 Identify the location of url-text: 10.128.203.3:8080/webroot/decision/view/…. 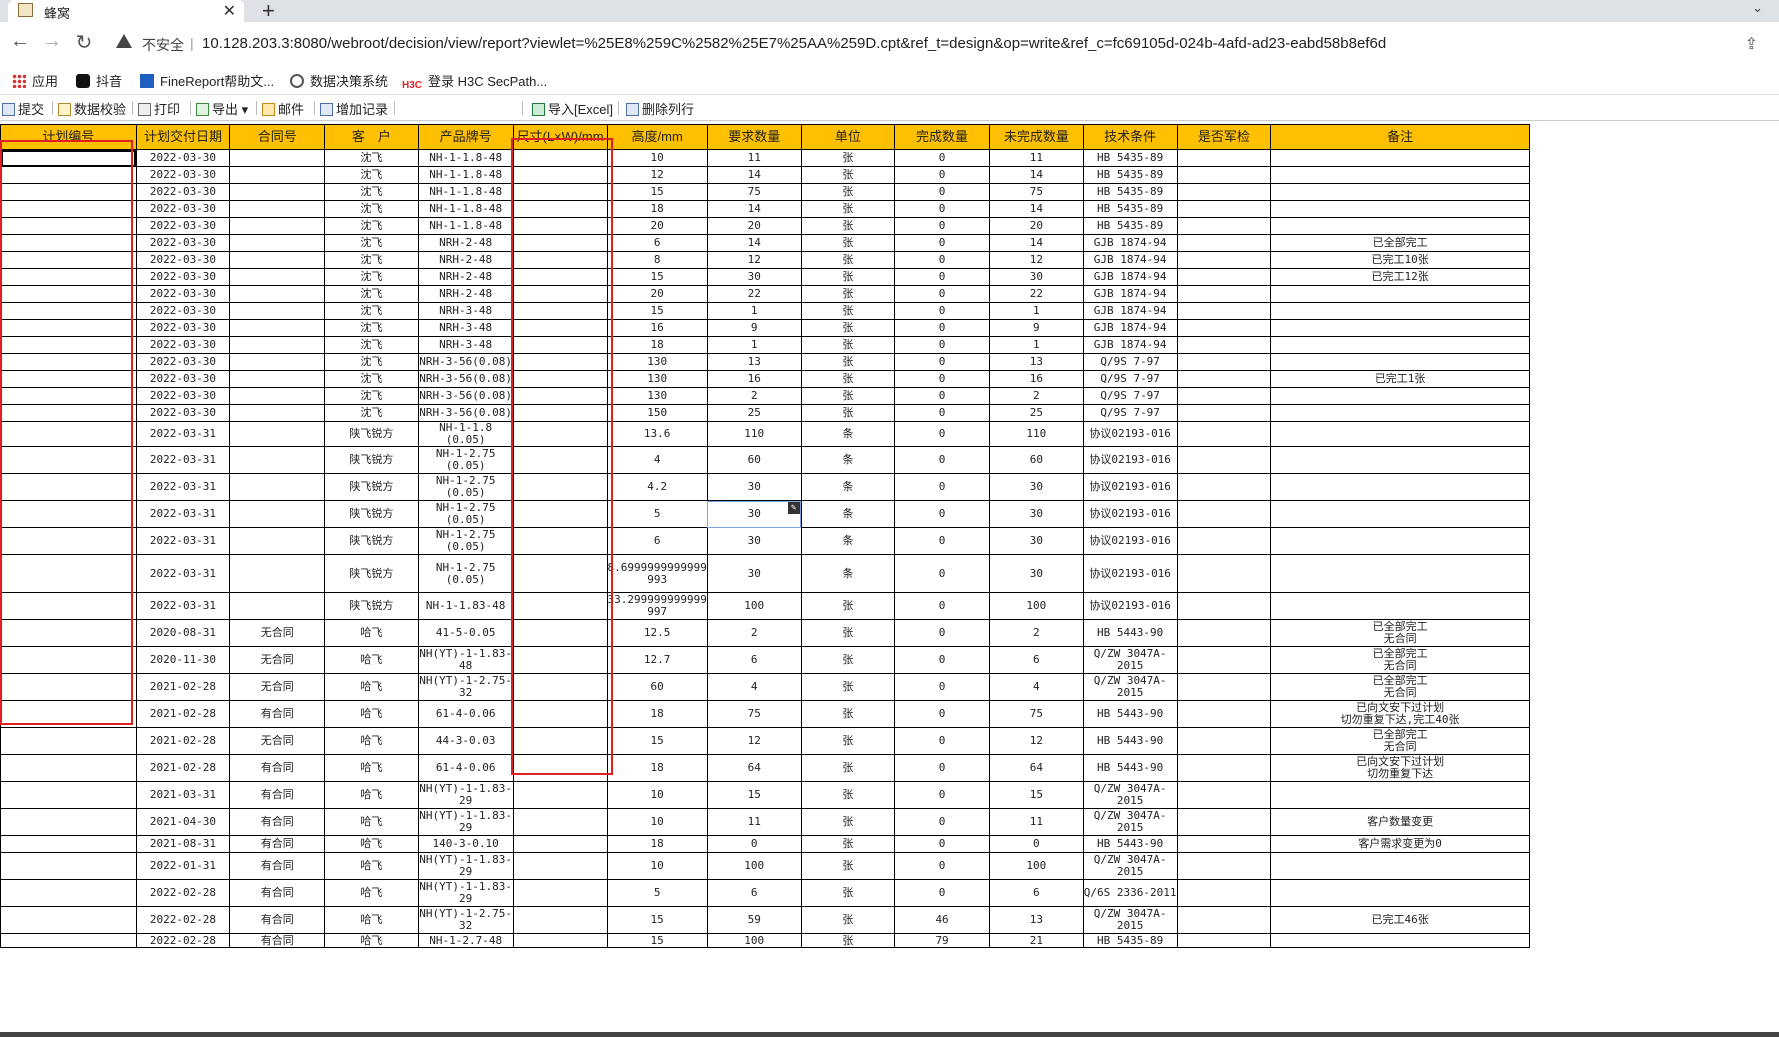
(794, 43).